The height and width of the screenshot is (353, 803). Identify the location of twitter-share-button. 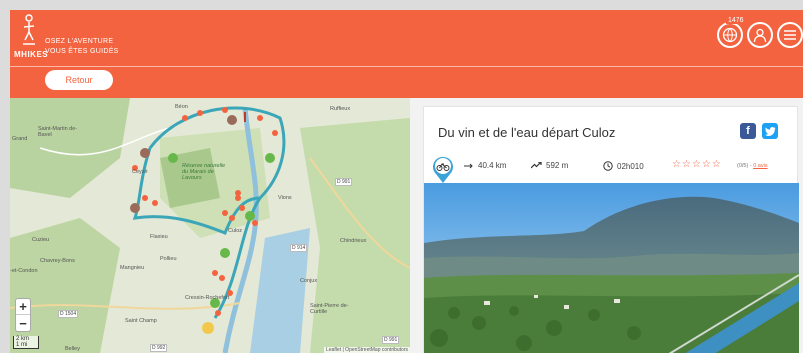
(770, 131).